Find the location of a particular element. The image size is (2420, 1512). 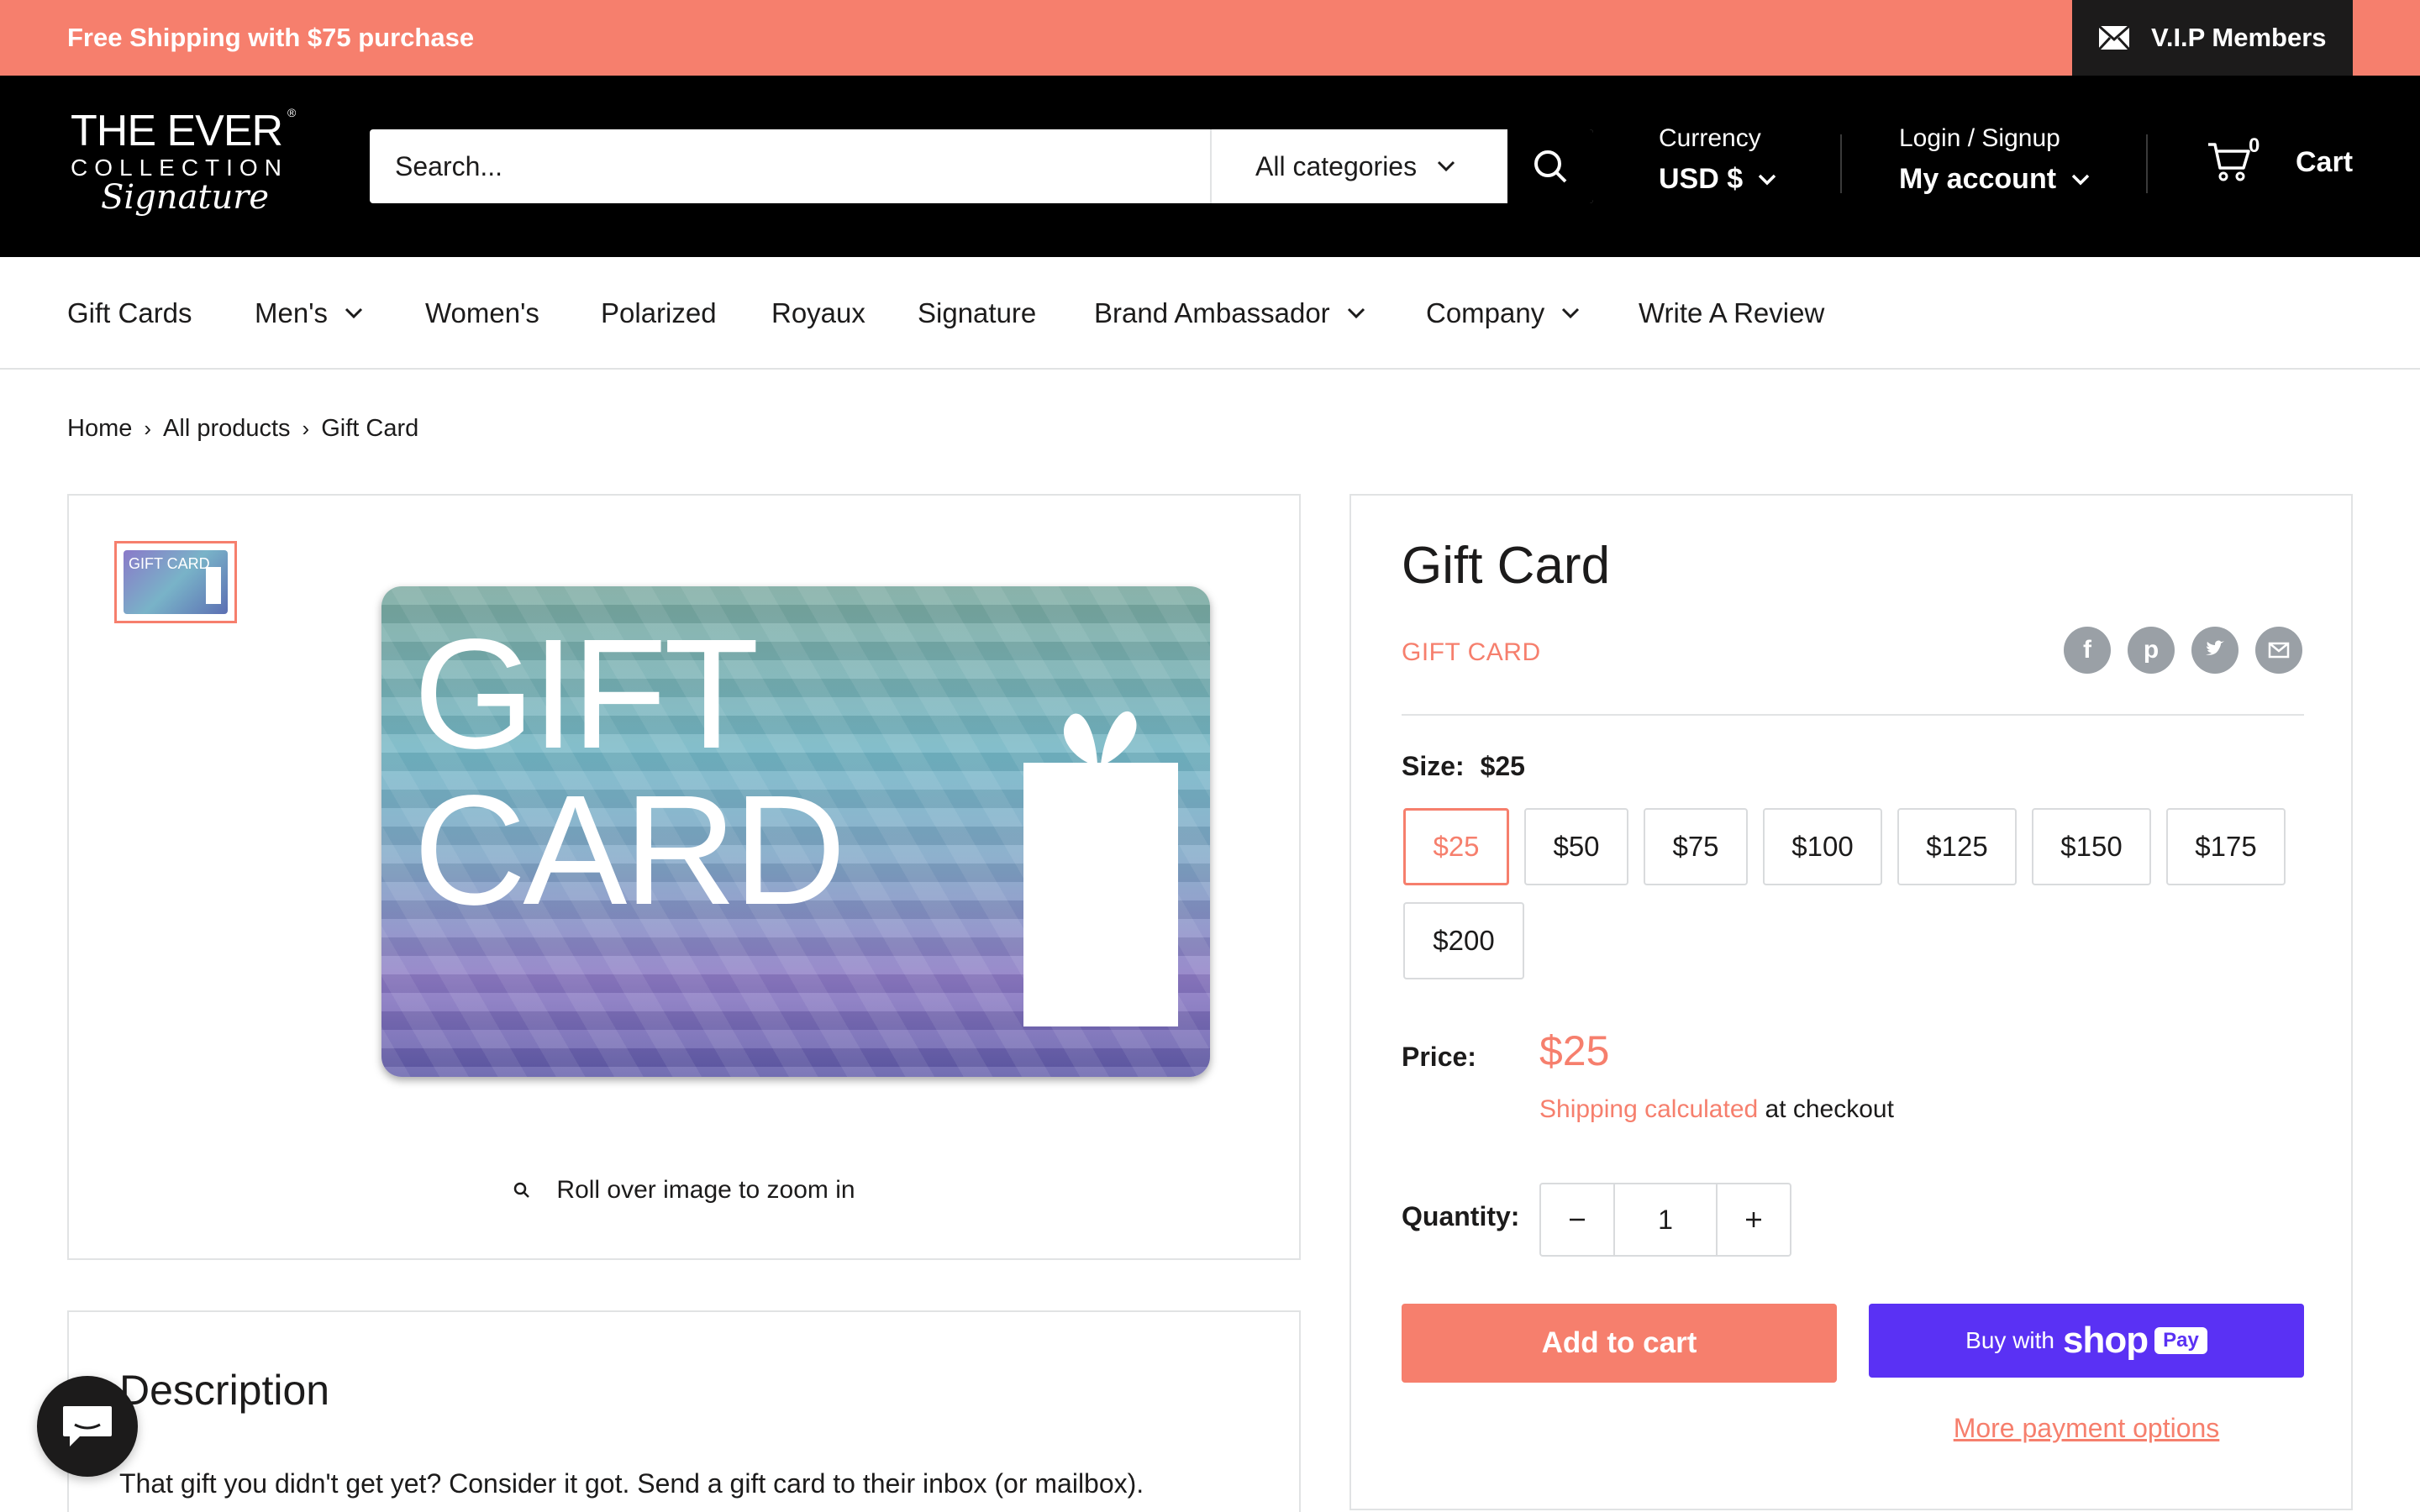

nav-item-mens: Men's is located at coordinates (309, 313).